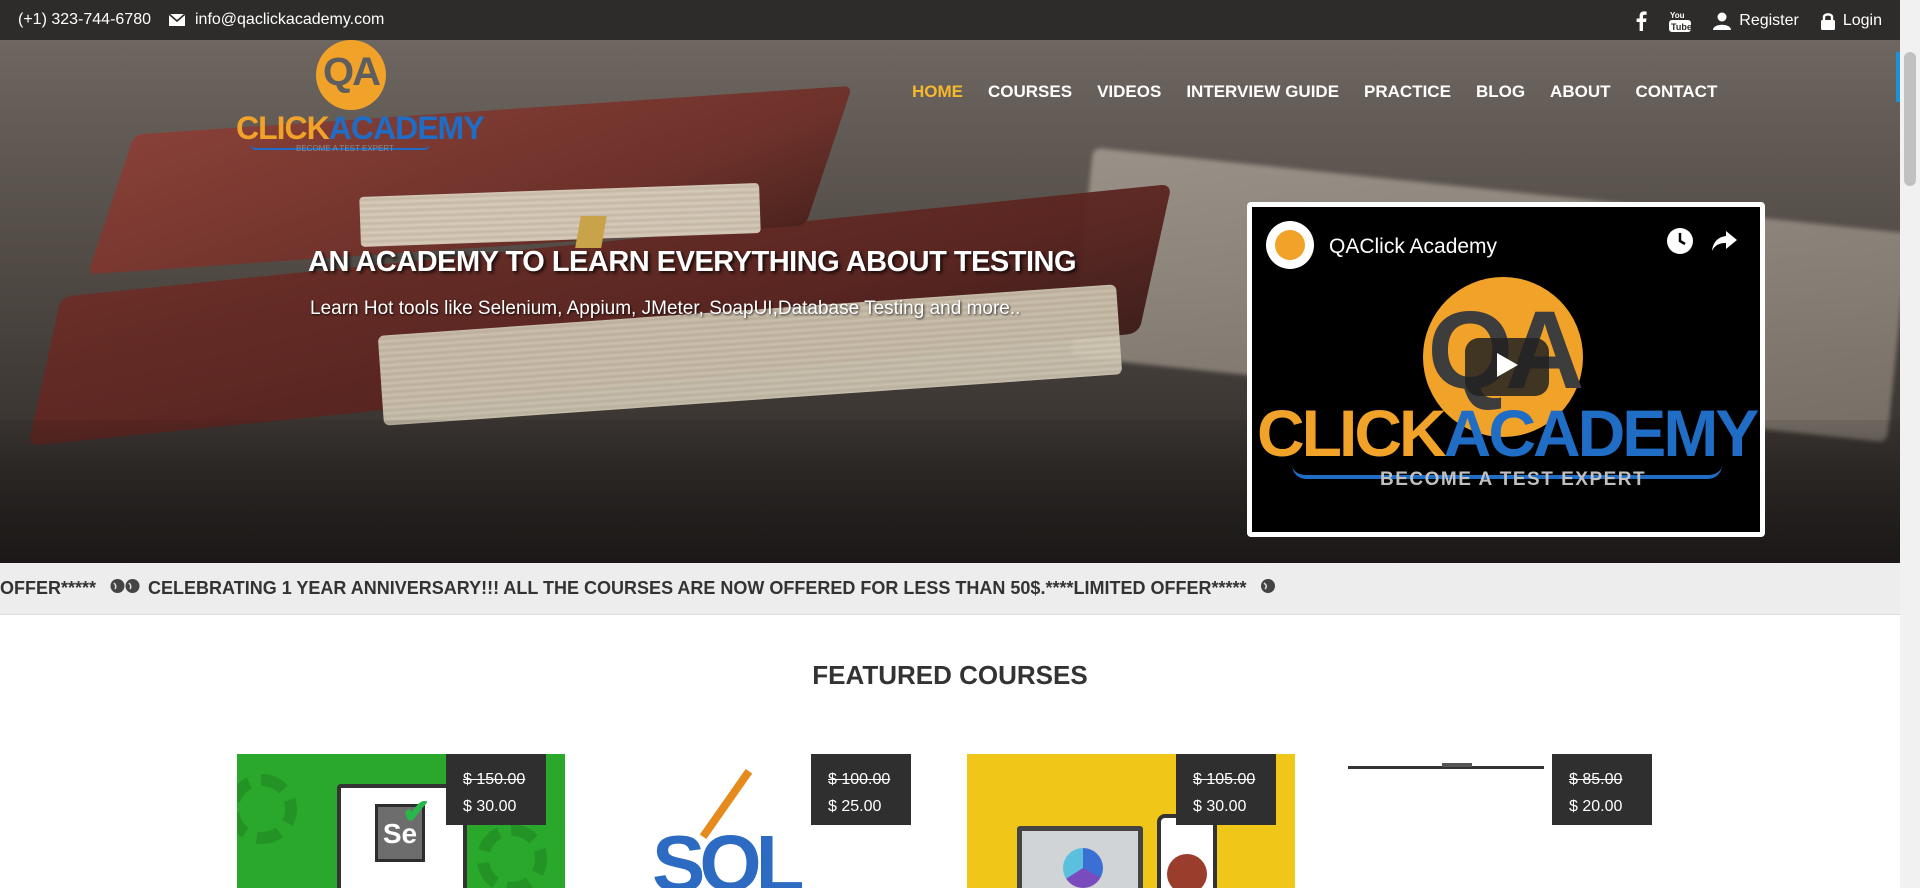  Describe the element at coordinates (1681, 27) in the screenshot. I see `svg-text: Tube` at that location.